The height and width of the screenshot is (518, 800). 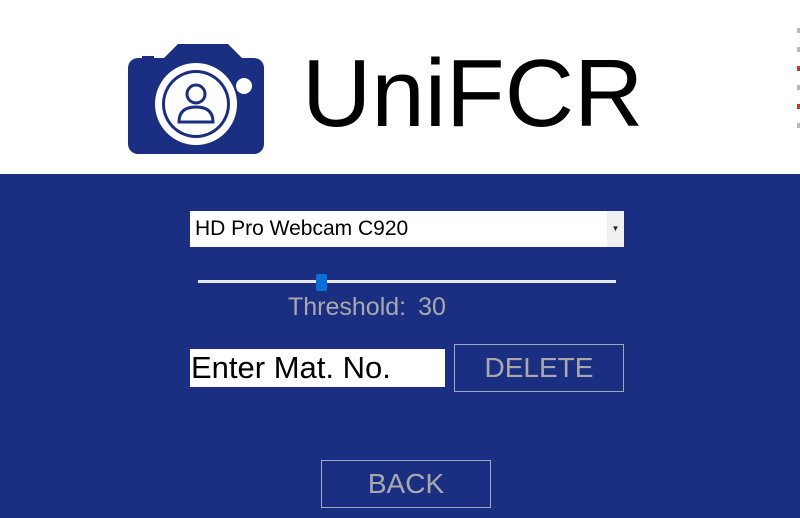 I want to click on camera-select-value: HD Pro Webcam C920, so click(x=302, y=228).